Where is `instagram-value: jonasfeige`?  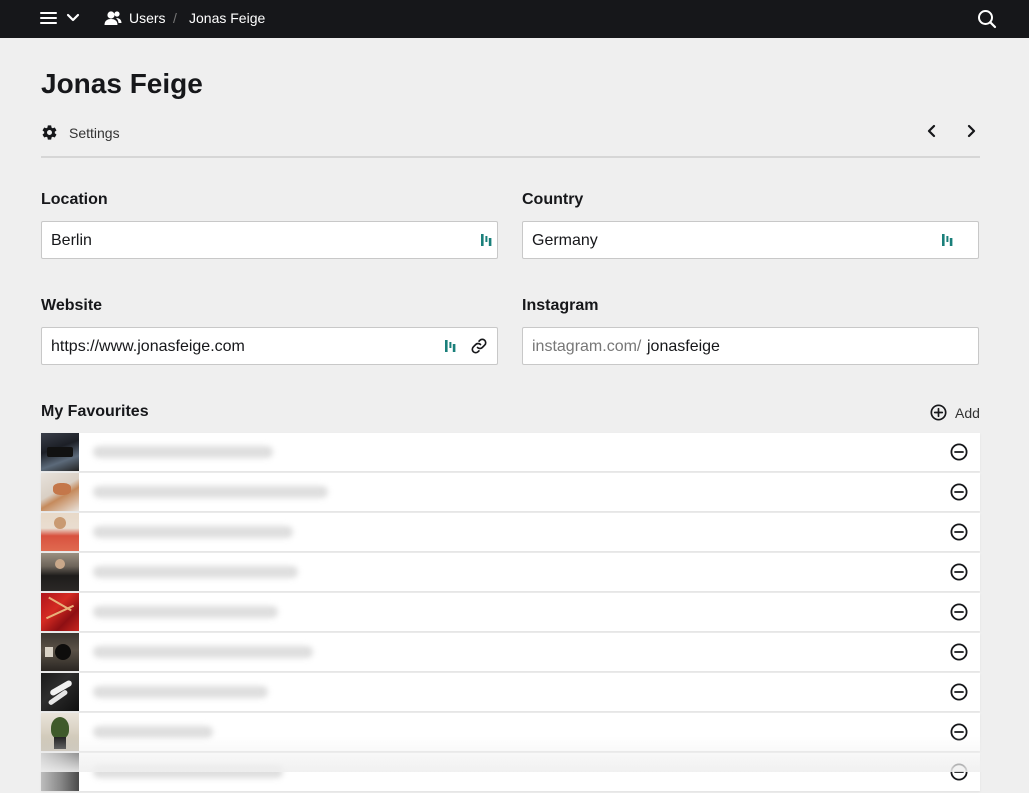 instagram-value: jonasfeige is located at coordinates (683, 346).